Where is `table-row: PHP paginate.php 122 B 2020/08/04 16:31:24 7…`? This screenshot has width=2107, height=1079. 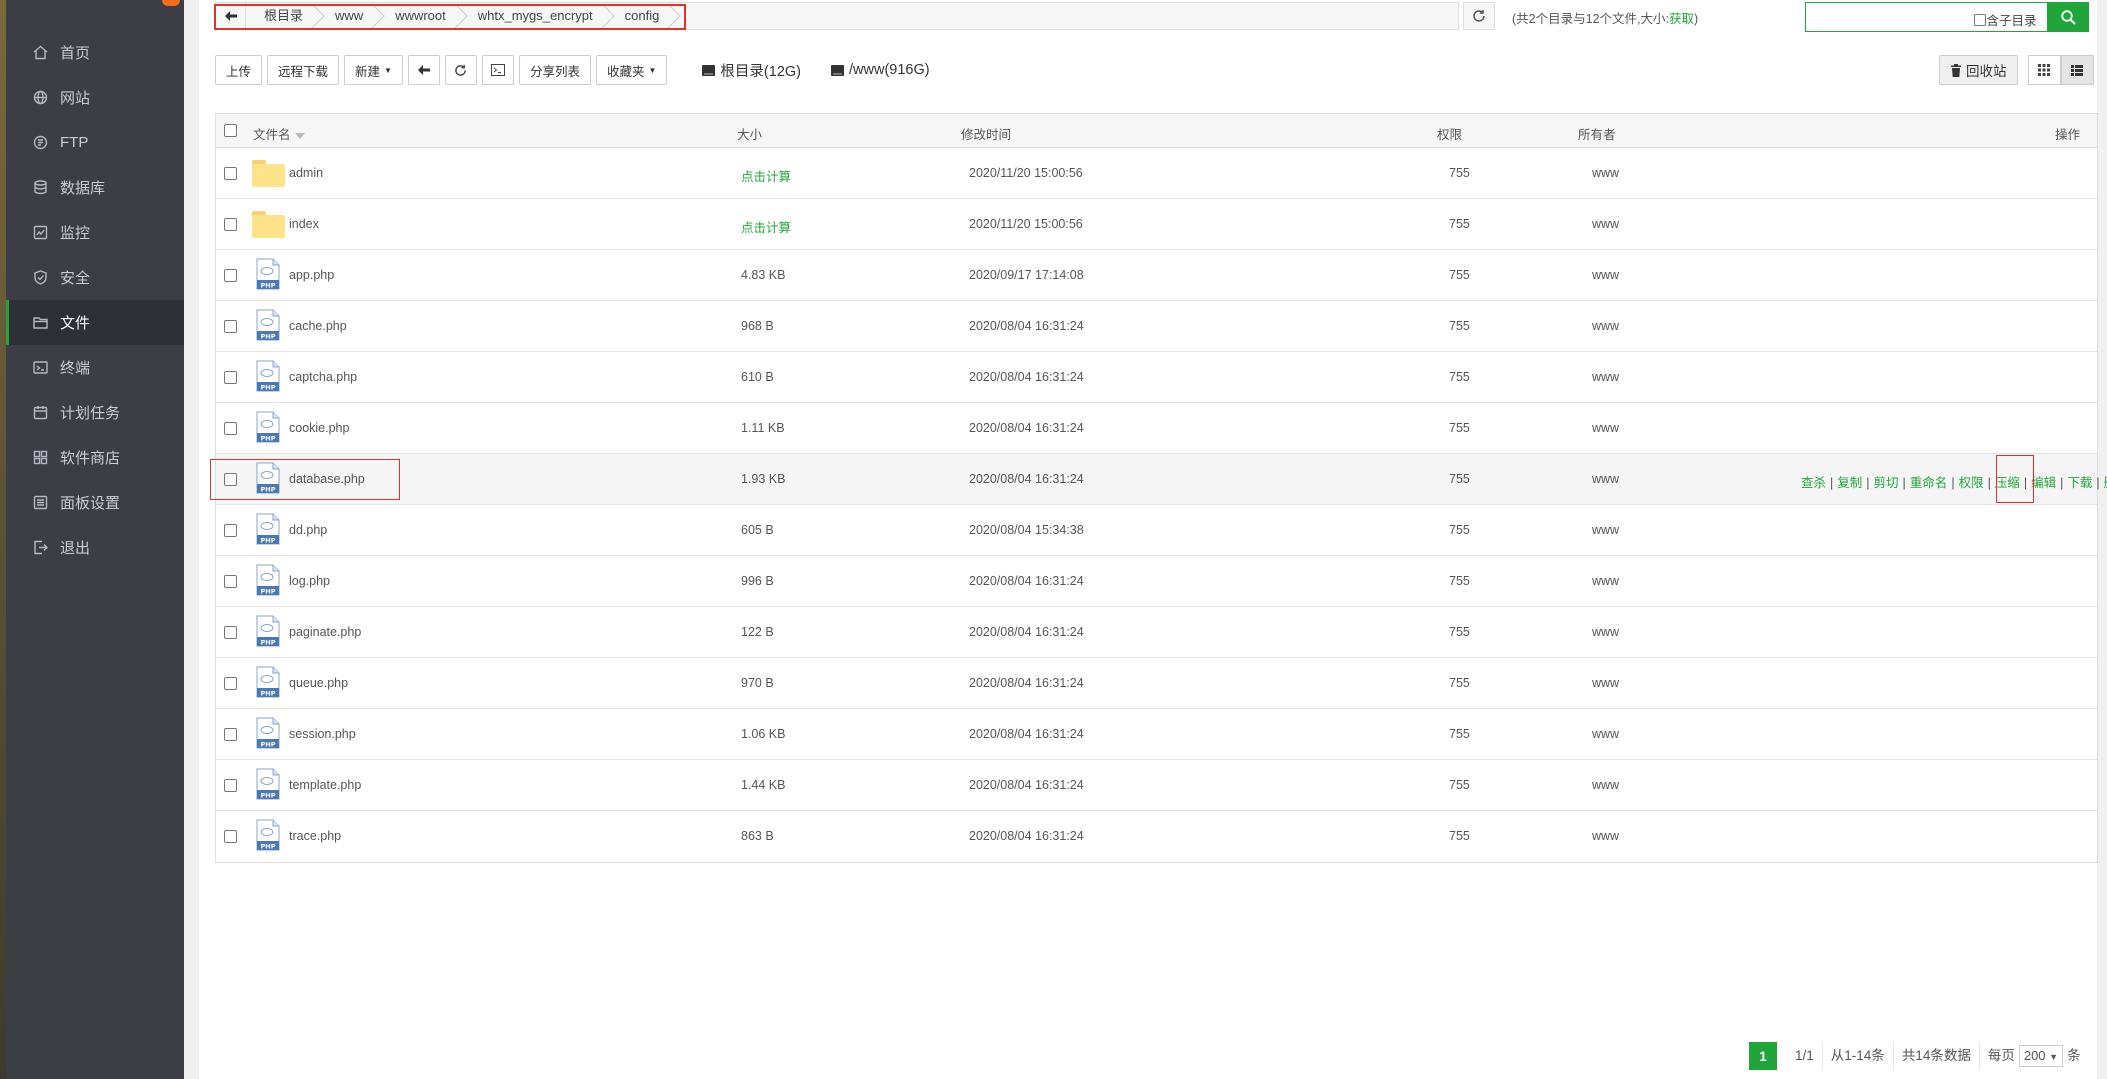 table-row: PHP paginate.php 122 B 2020/08/04 16:31:24 7… is located at coordinates (1156, 632).